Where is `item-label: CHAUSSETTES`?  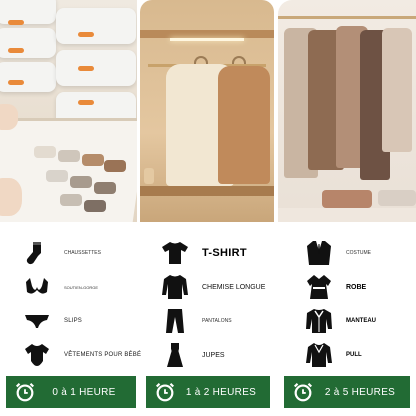
item-label: CHAUSSETTES is located at coordinates (82, 253).